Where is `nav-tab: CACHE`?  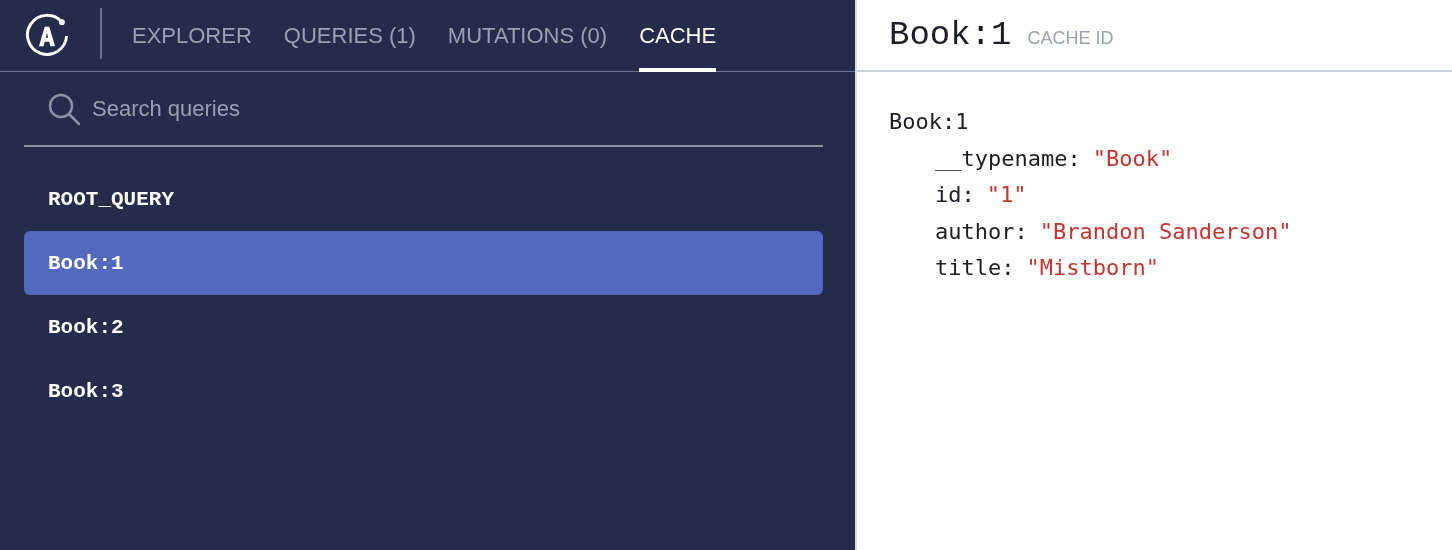 nav-tab: CACHE is located at coordinates (678, 36).